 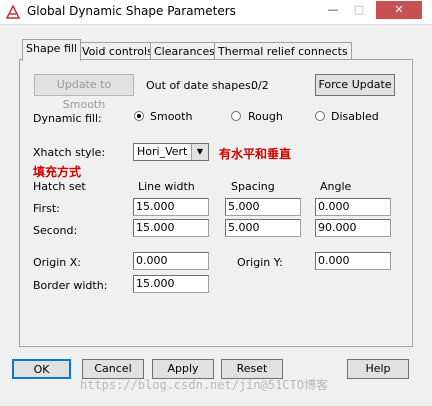 I want to click on rough-radio, so click(x=236, y=116).